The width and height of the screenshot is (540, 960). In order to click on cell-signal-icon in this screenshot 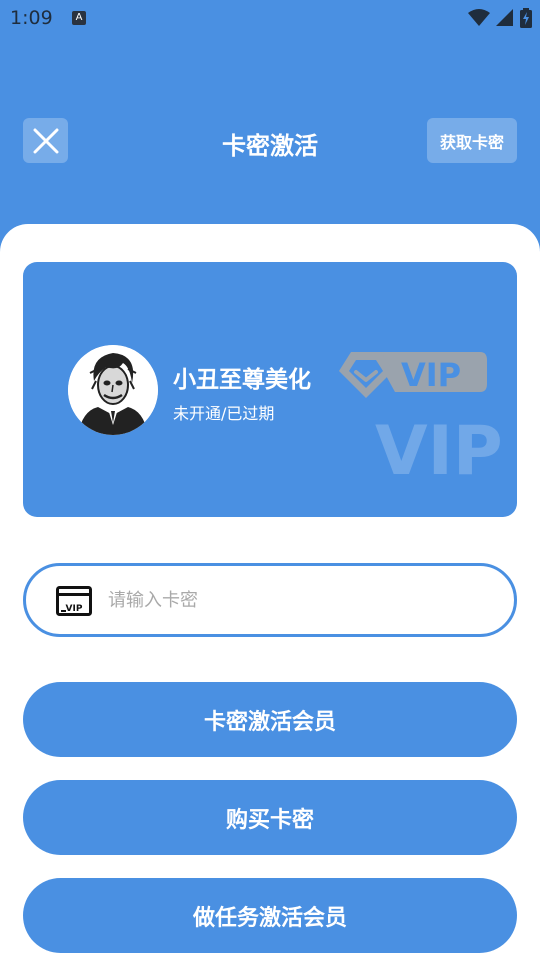, I will do `click(504, 17)`.